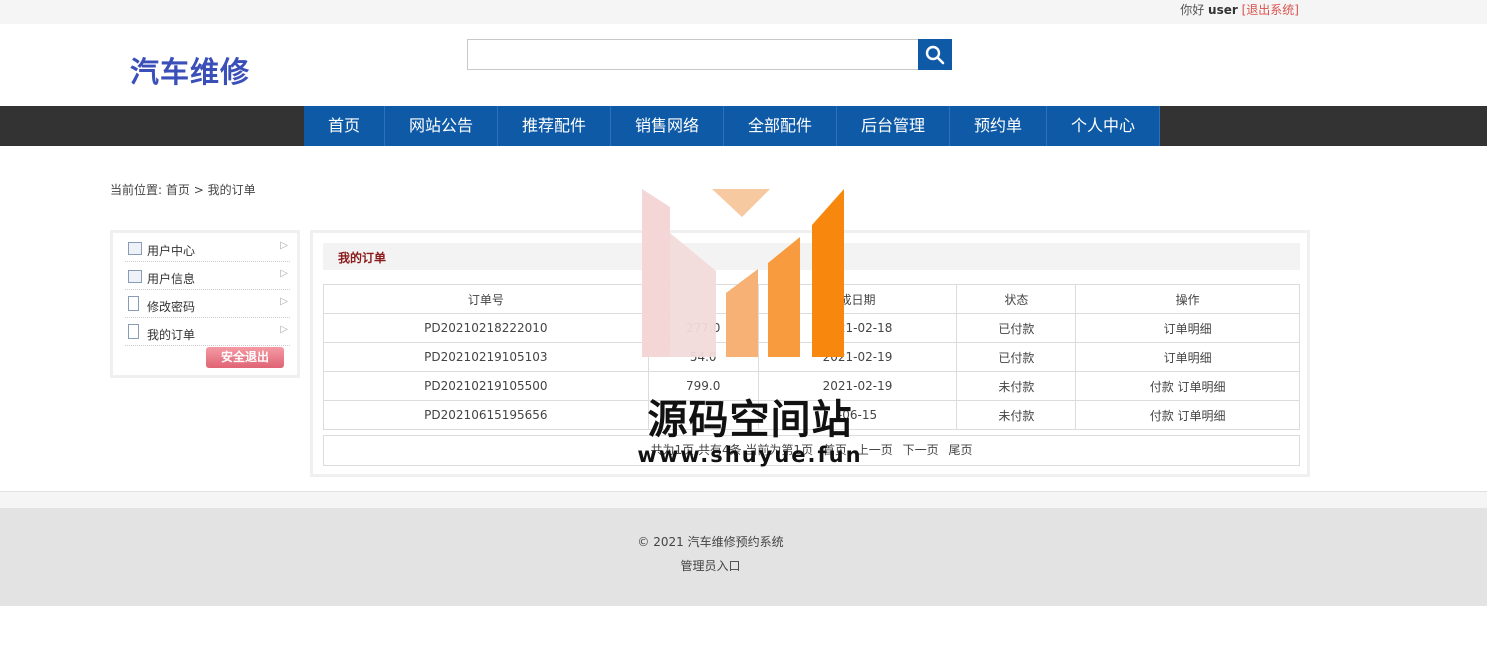  Describe the element at coordinates (207, 249) in the screenshot. I see `sidebar-item-user-center: 用户中心 ▷` at that location.